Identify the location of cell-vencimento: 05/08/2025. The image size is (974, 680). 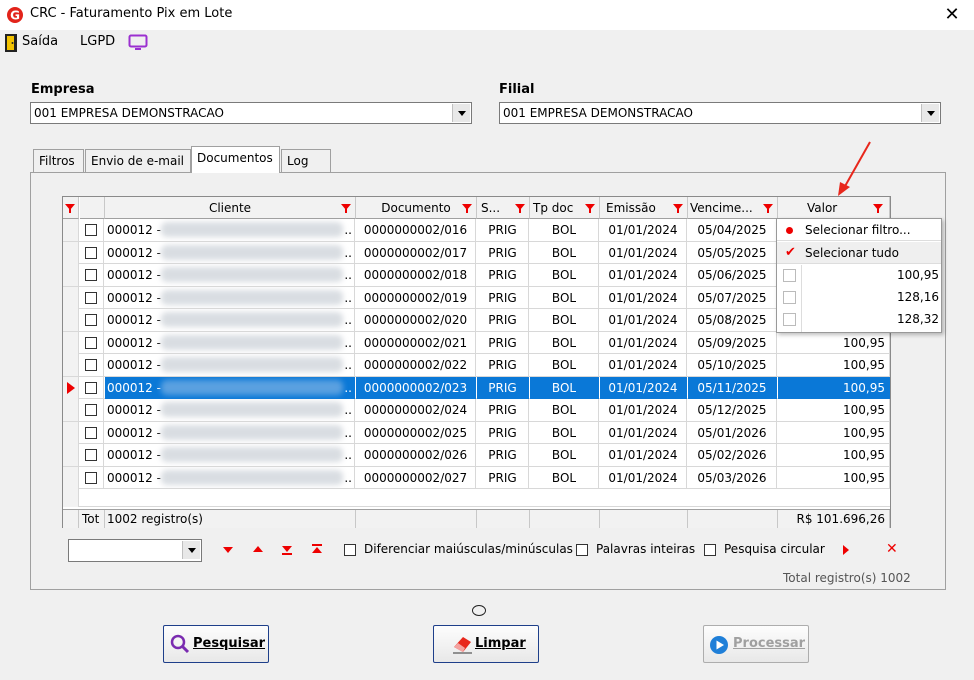
(732, 320).